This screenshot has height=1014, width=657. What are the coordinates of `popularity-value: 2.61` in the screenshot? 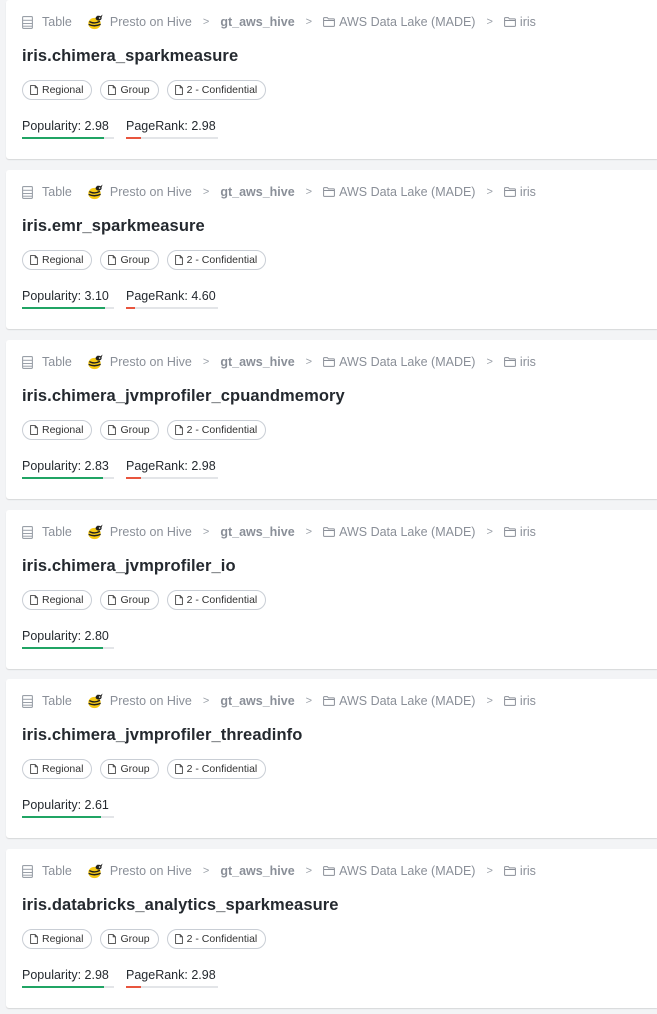 It's located at (96, 805).